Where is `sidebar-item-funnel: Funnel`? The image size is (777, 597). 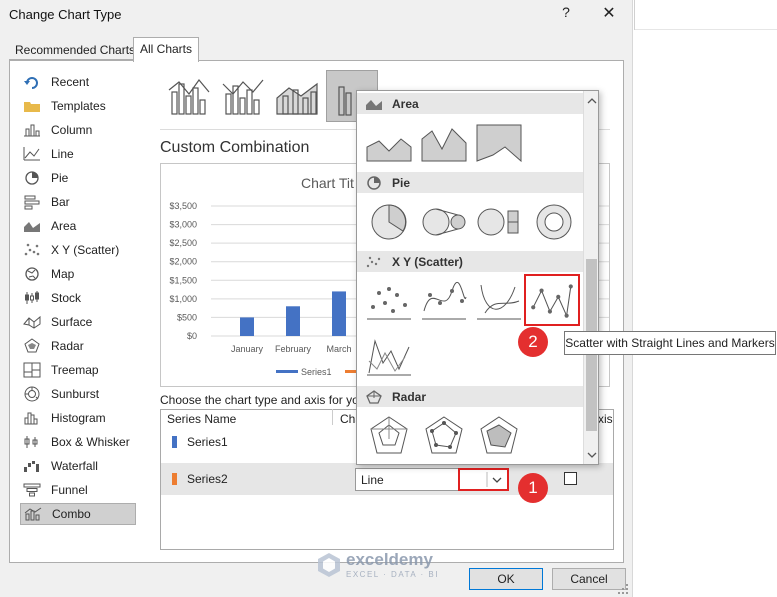
sidebar-item-funnel: Funnel is located at coordinates (78, 490).